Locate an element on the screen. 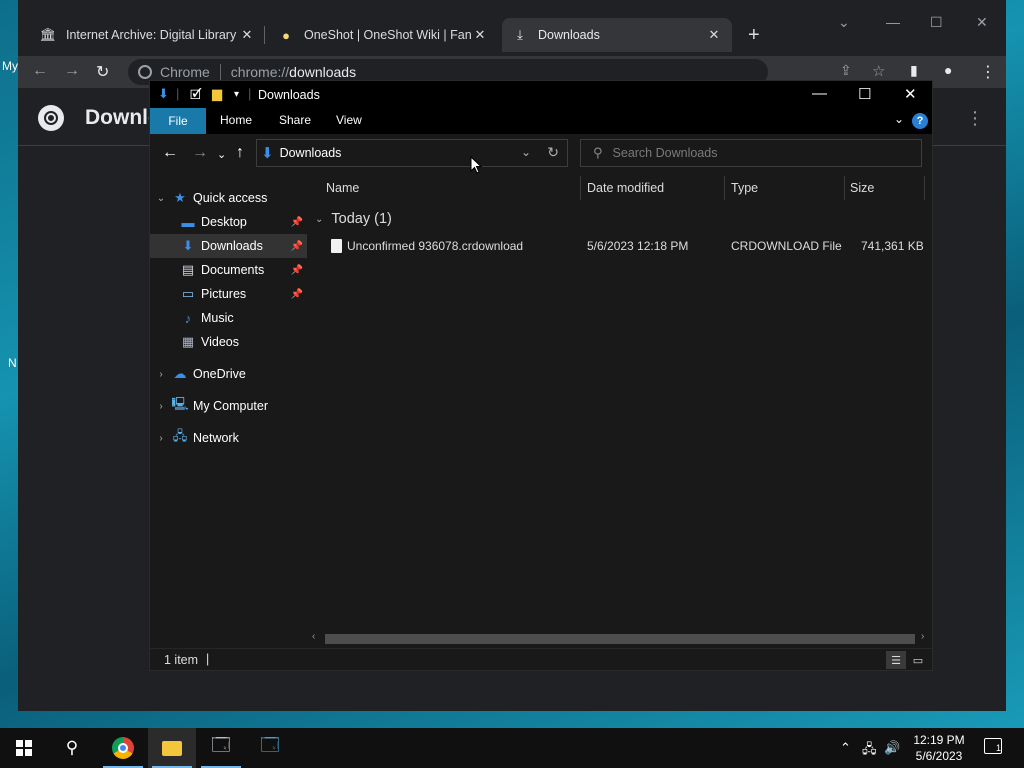 The image size is (1024, 768). system-clock: 12:19 PM 5/6/2023 is located at coordinates (939, 748).